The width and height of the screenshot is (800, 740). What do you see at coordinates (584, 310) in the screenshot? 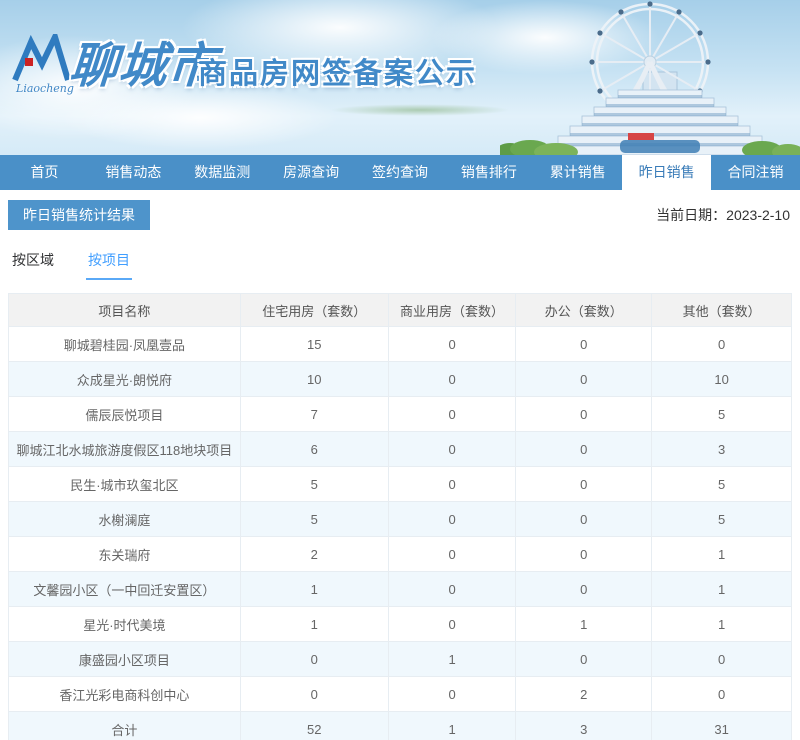
I see `column-header: 办公（套数）` at bounding box center [584, 310].